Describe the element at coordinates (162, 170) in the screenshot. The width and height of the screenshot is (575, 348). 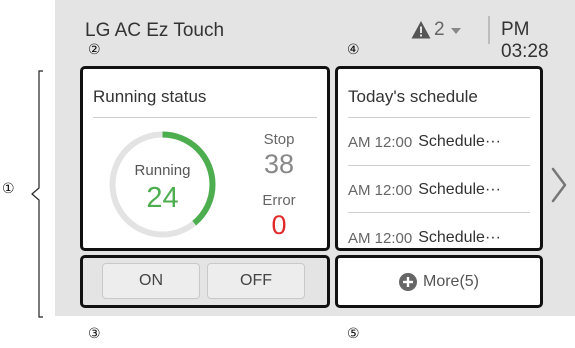
I see `running-label: Running` at that location.